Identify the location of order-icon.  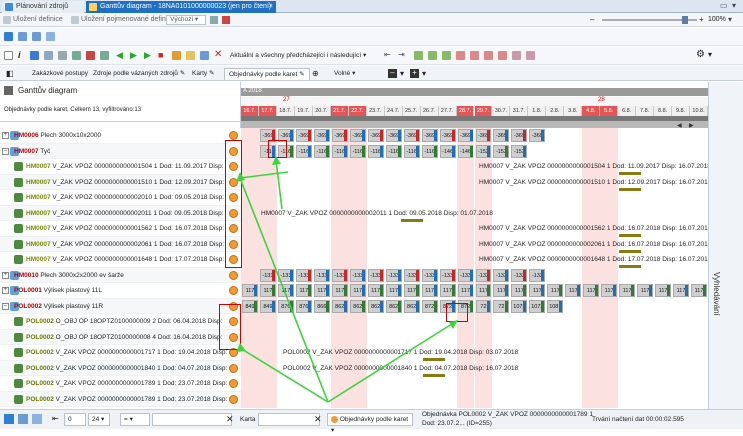
(334, 419).